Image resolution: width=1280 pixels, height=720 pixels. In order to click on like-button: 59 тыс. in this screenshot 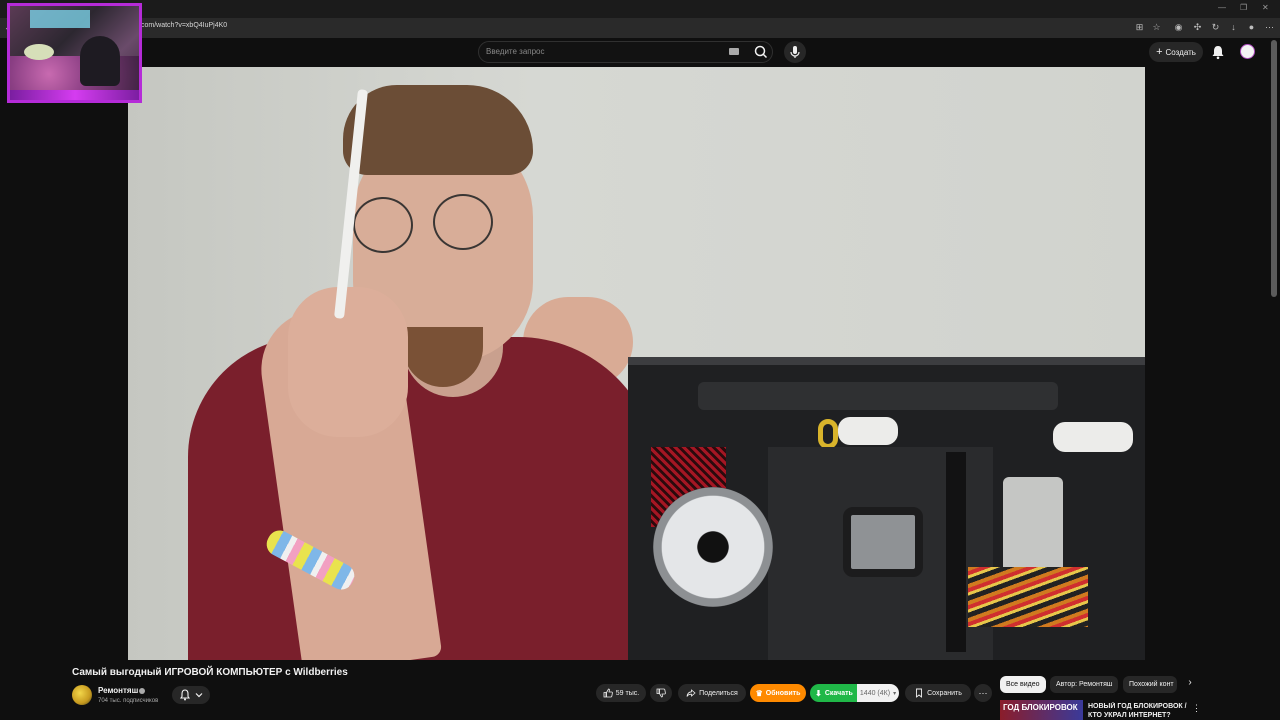, I will do `click(621, 693)`.